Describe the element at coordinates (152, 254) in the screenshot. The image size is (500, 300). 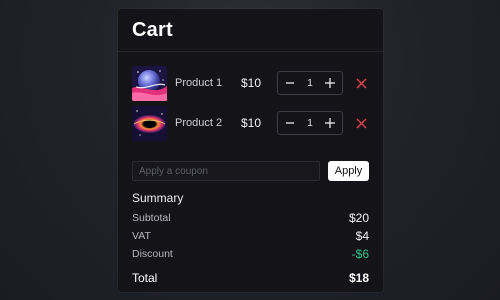
I see `discount-label: Discount` at that location.